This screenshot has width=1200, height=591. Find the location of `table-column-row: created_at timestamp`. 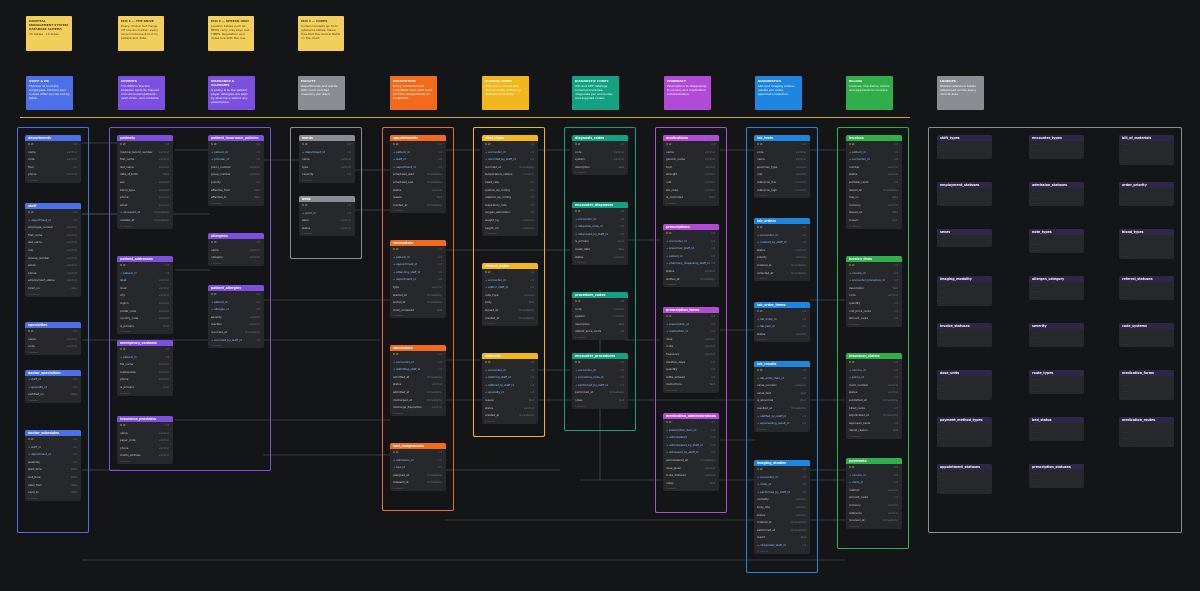

table-column-row: created_at timestamp is located at coordinates (510, 416).